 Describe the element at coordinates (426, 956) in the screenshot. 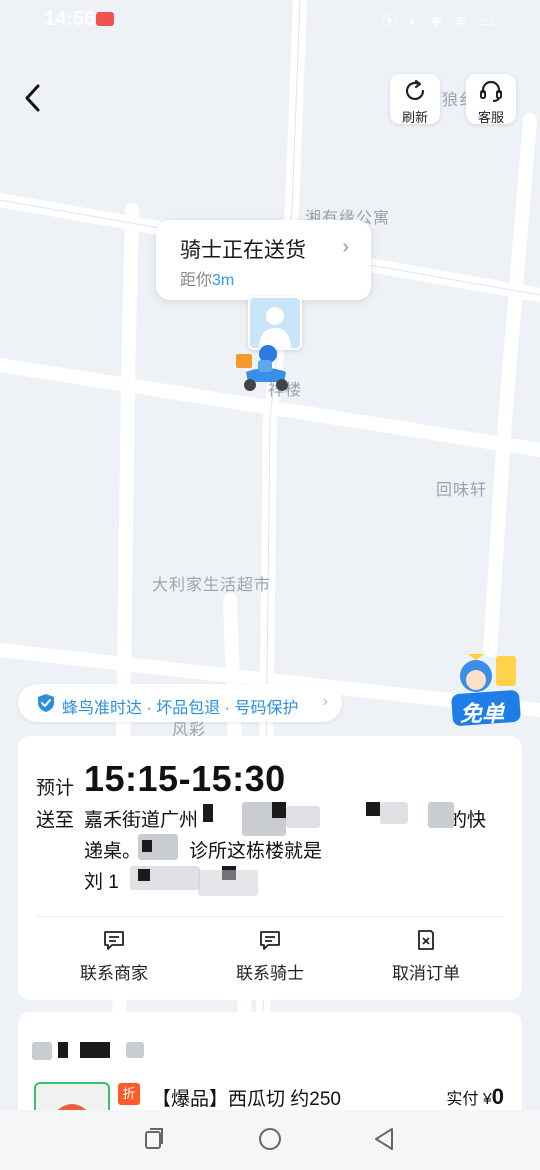

I see `cancel-order-button: 取消订单` at that location.